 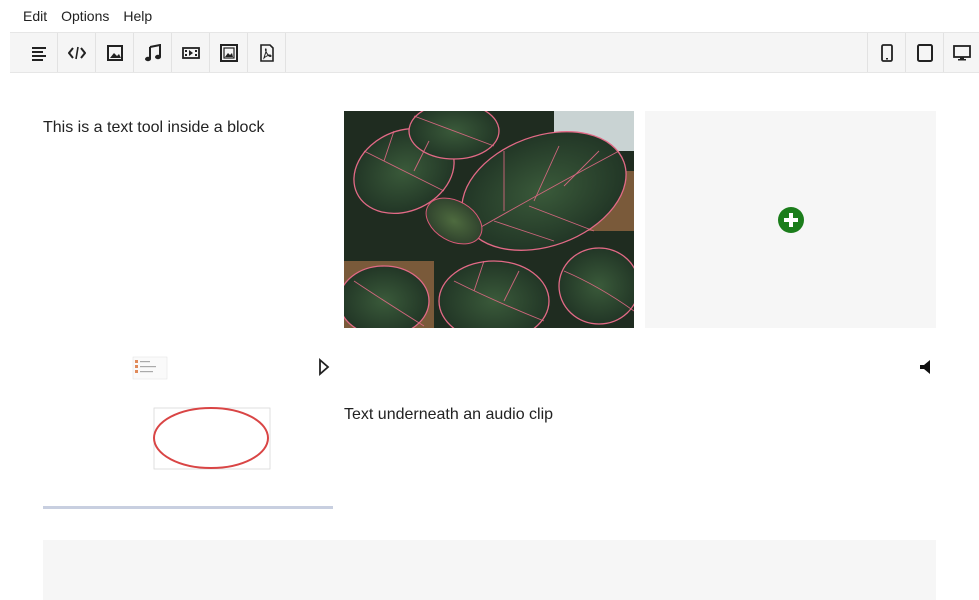 What do you see at coordinates (324, 367) in the screenshot?
I see `play-icon` at bounding box center [324, 367].